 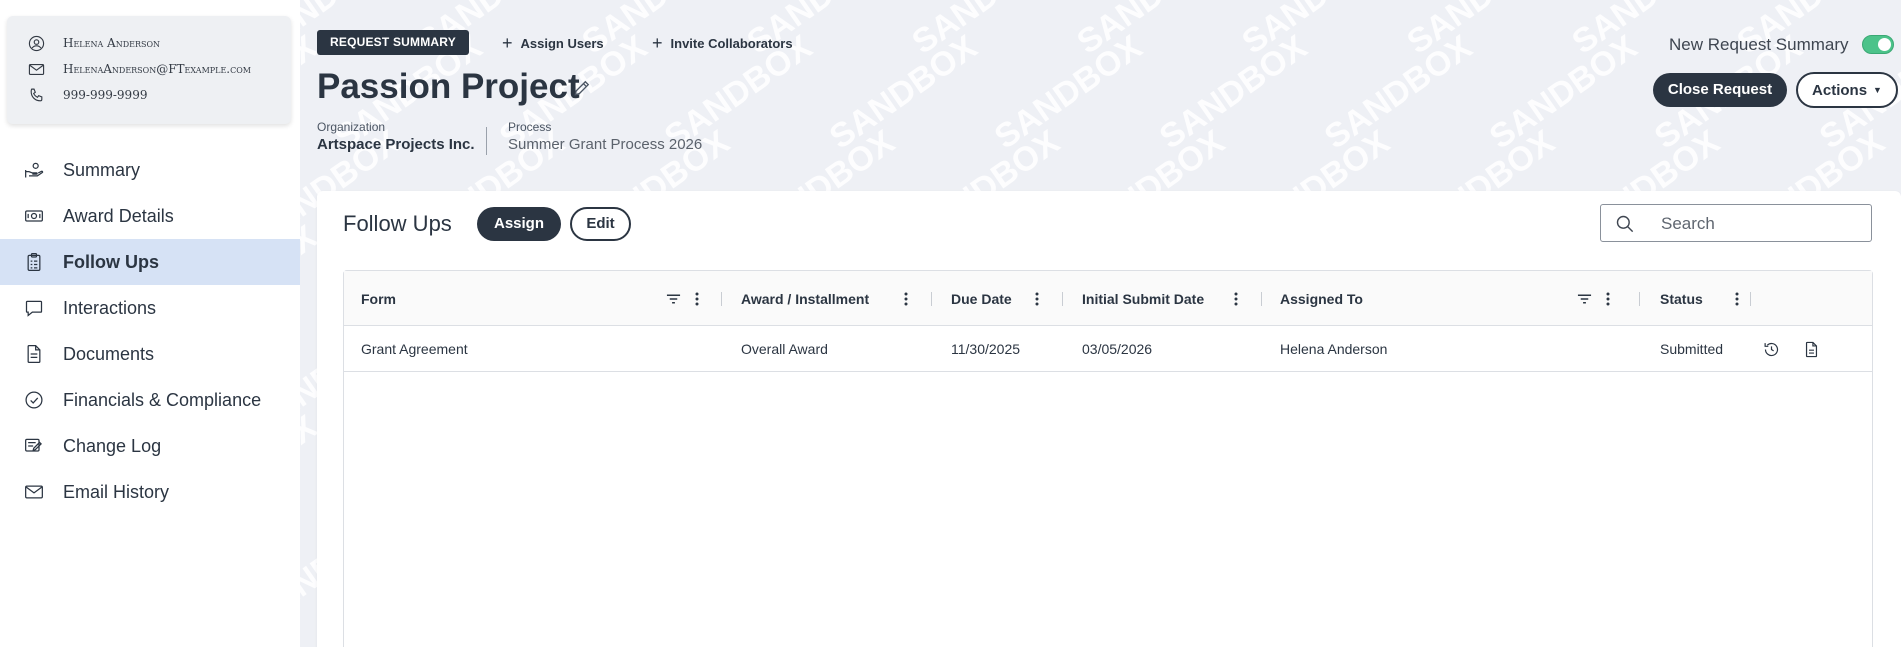 What do you see at coordinates (1759, 44) in the screenshot?
I see `new-request-summary-label: New Request Summary` at bounding box center [1759, 44].